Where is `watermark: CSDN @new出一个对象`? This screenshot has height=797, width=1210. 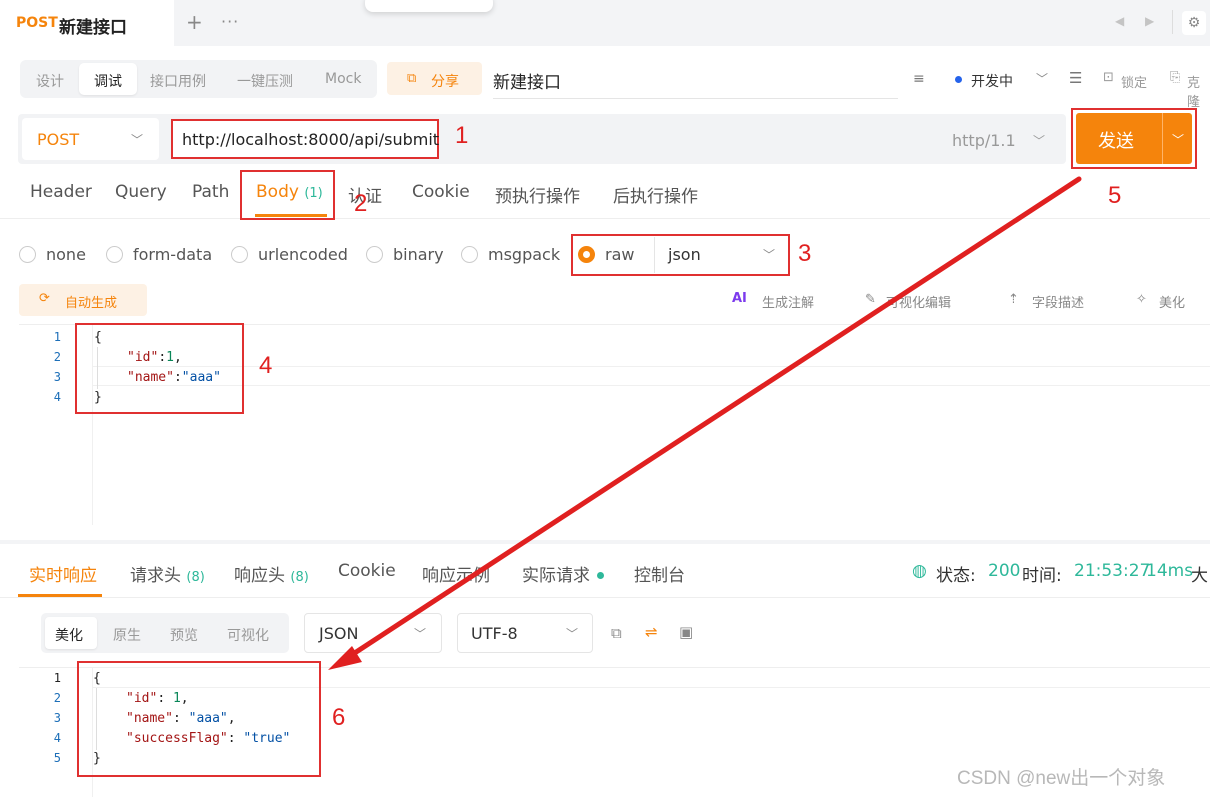
watermark: CSDN @new出一个对象 is located at coordinates (1061, 778).